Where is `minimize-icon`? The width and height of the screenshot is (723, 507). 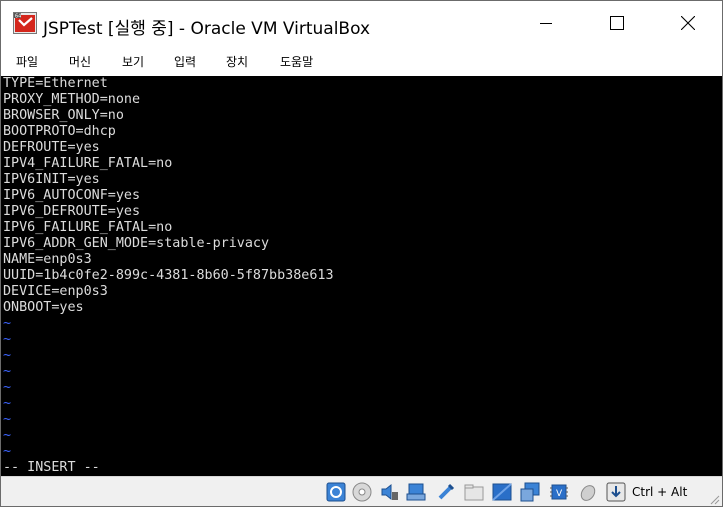
minimize-icon is located at coordinates (546, 23).